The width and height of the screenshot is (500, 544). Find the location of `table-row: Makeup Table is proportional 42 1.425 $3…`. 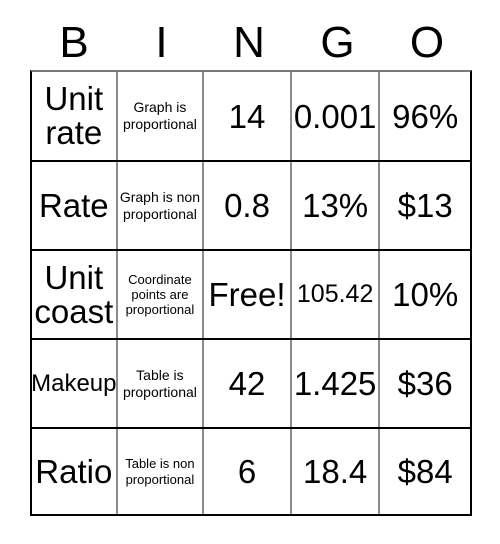

table-row: Makeup Table is proportional 42 1.425 $3… is located at coordinates (251, 384).